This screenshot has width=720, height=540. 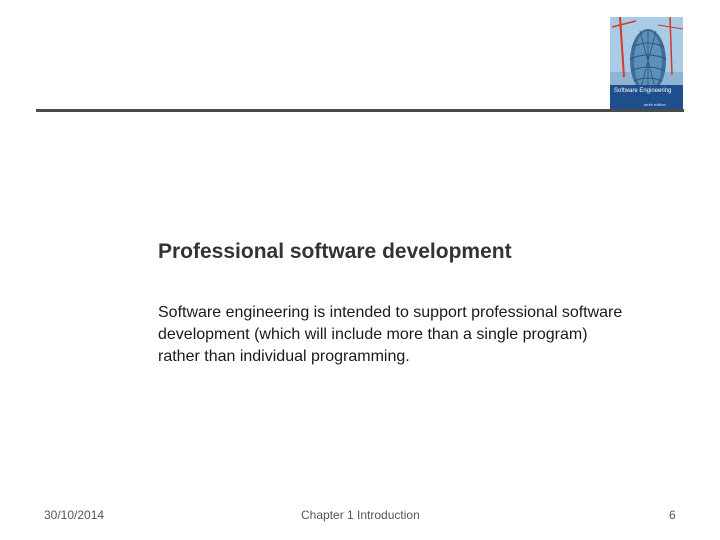 I want to click on book-cover-image: Software Engineering tenth edition, so click(x=646, y=63).